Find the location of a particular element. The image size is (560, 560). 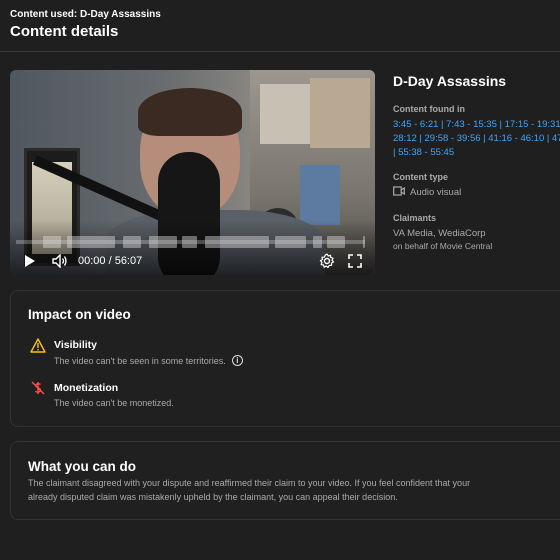

claimants-sub: on behalf of Movie Central is located at coordinates (443, 246).